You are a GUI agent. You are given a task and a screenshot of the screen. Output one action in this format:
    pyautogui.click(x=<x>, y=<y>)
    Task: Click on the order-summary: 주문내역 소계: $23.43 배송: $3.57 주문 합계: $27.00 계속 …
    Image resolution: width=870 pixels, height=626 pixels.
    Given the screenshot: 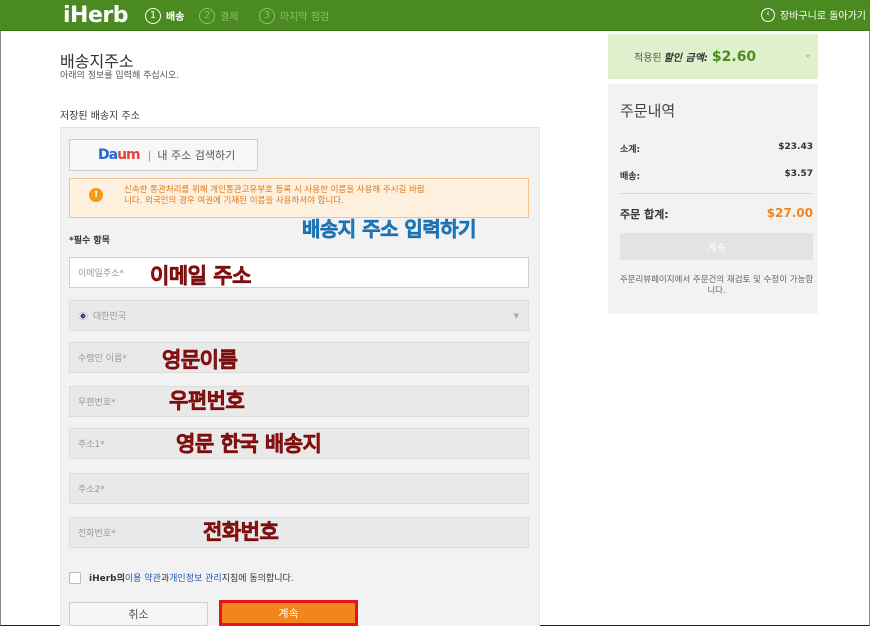 What is the action you would take?
    pyautogui.click(x=713, y=199)
    